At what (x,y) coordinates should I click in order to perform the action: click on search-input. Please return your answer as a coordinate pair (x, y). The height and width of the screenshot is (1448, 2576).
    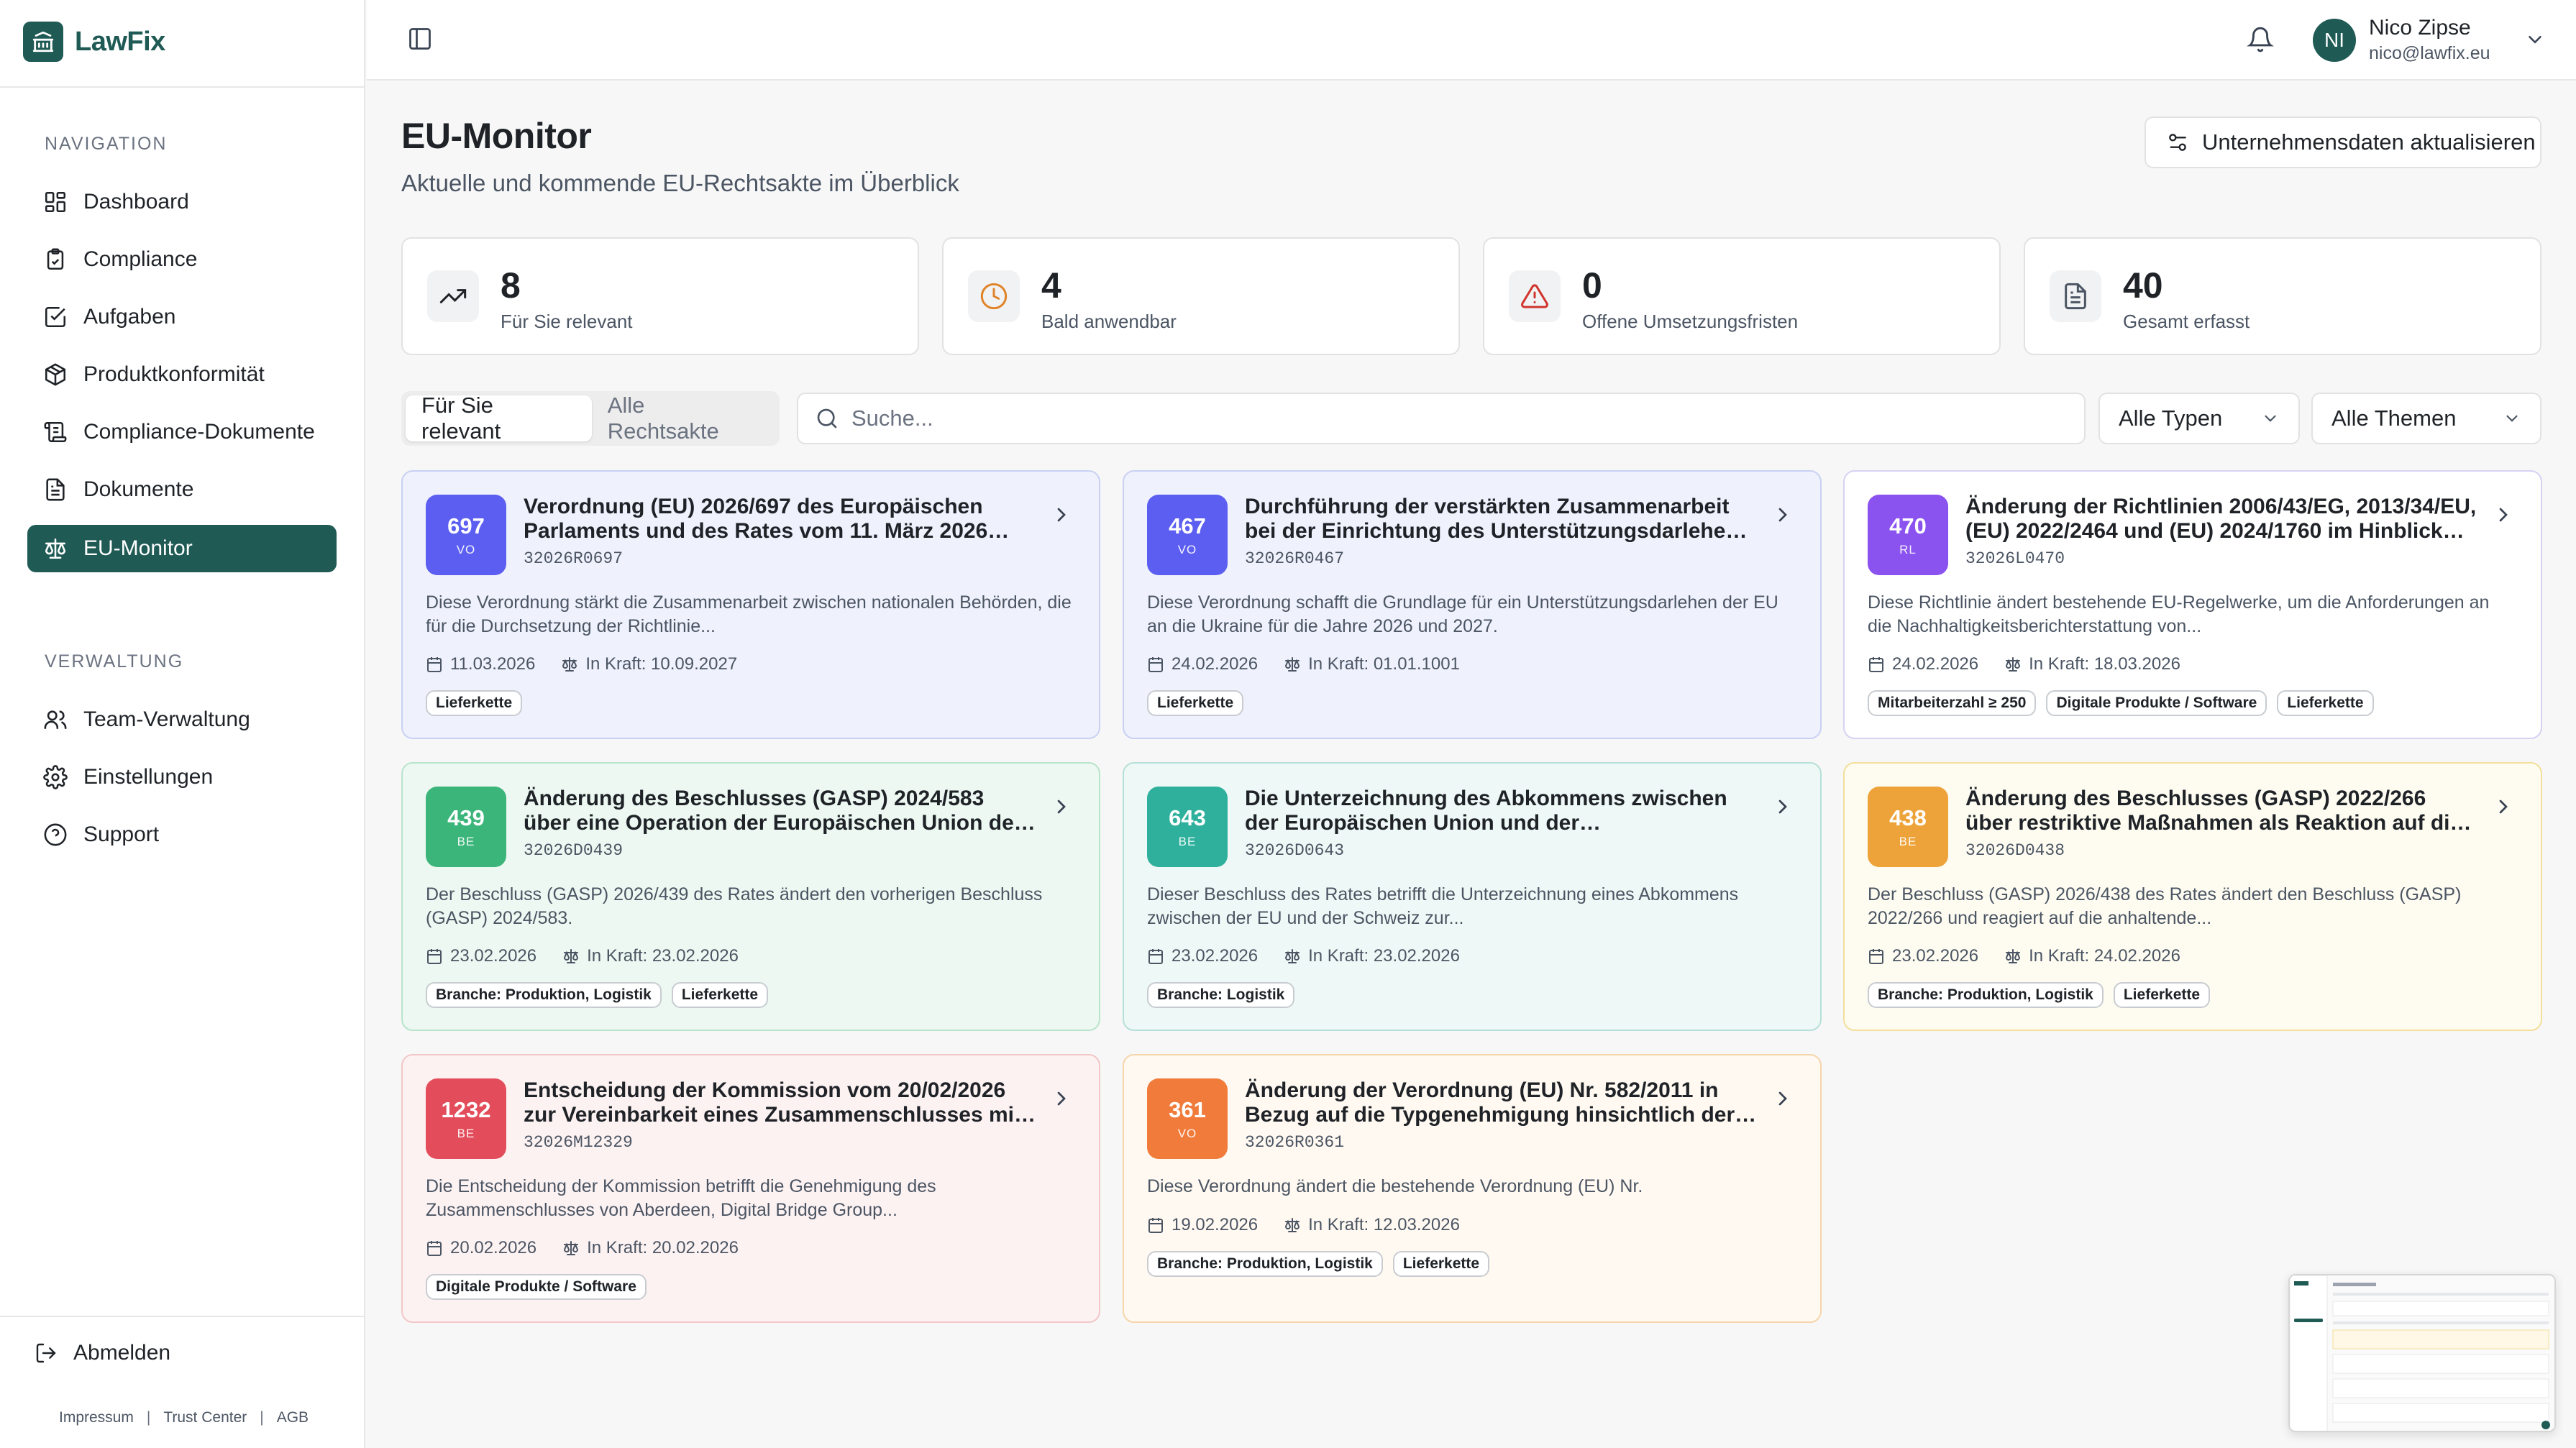
    Looking at the image, I should click on (1426, 418).